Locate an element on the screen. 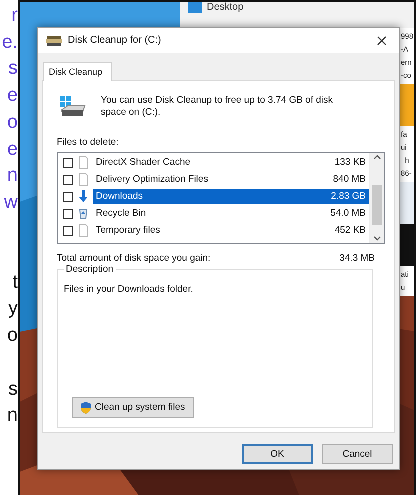 This screenshot has height=495, width=420. article-paragraph: s n is located at coordinates (12, 403).